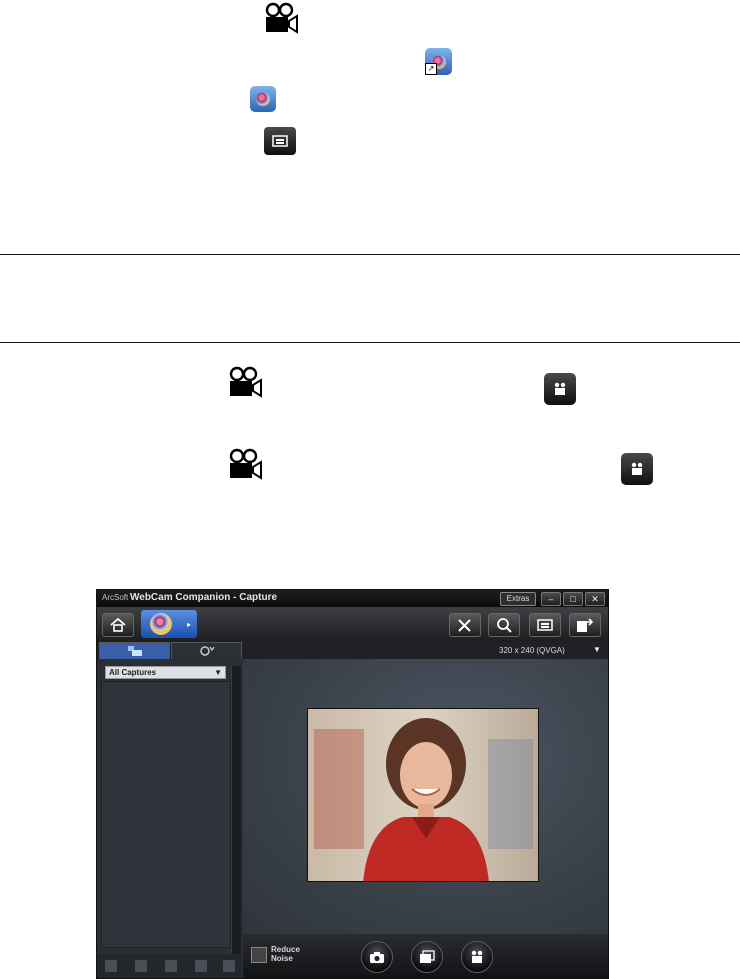 Image resolution: width=740 pixels, height=979 pixels. I want to click on tab-library, so click(134, 650).